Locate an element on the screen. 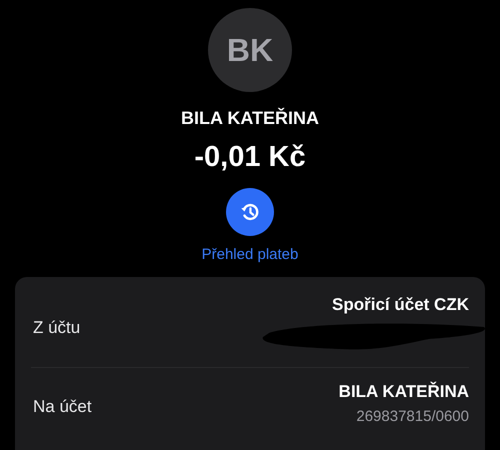  history-button is located at coordinates (250, 212).